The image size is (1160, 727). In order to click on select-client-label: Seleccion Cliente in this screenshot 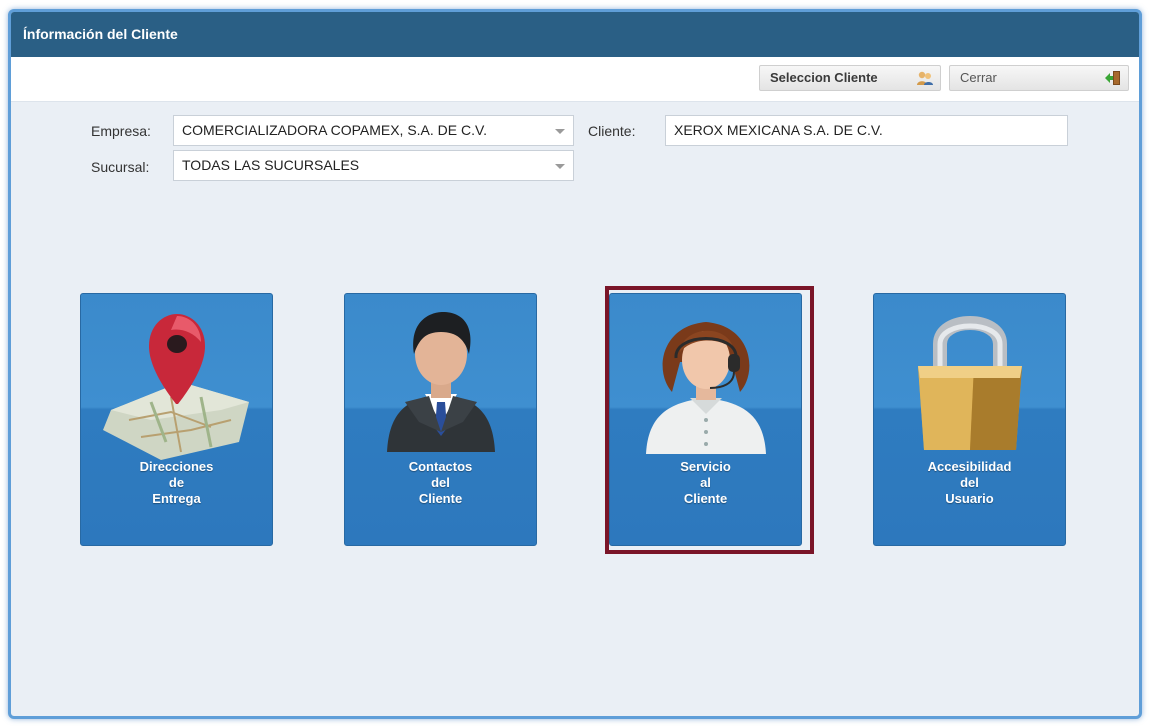, I will do `click(824, 77)`.